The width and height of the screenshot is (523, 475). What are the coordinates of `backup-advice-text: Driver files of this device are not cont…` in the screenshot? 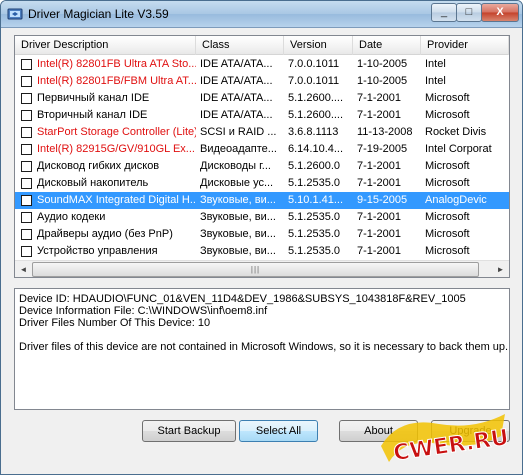 It's located at (264, 347).